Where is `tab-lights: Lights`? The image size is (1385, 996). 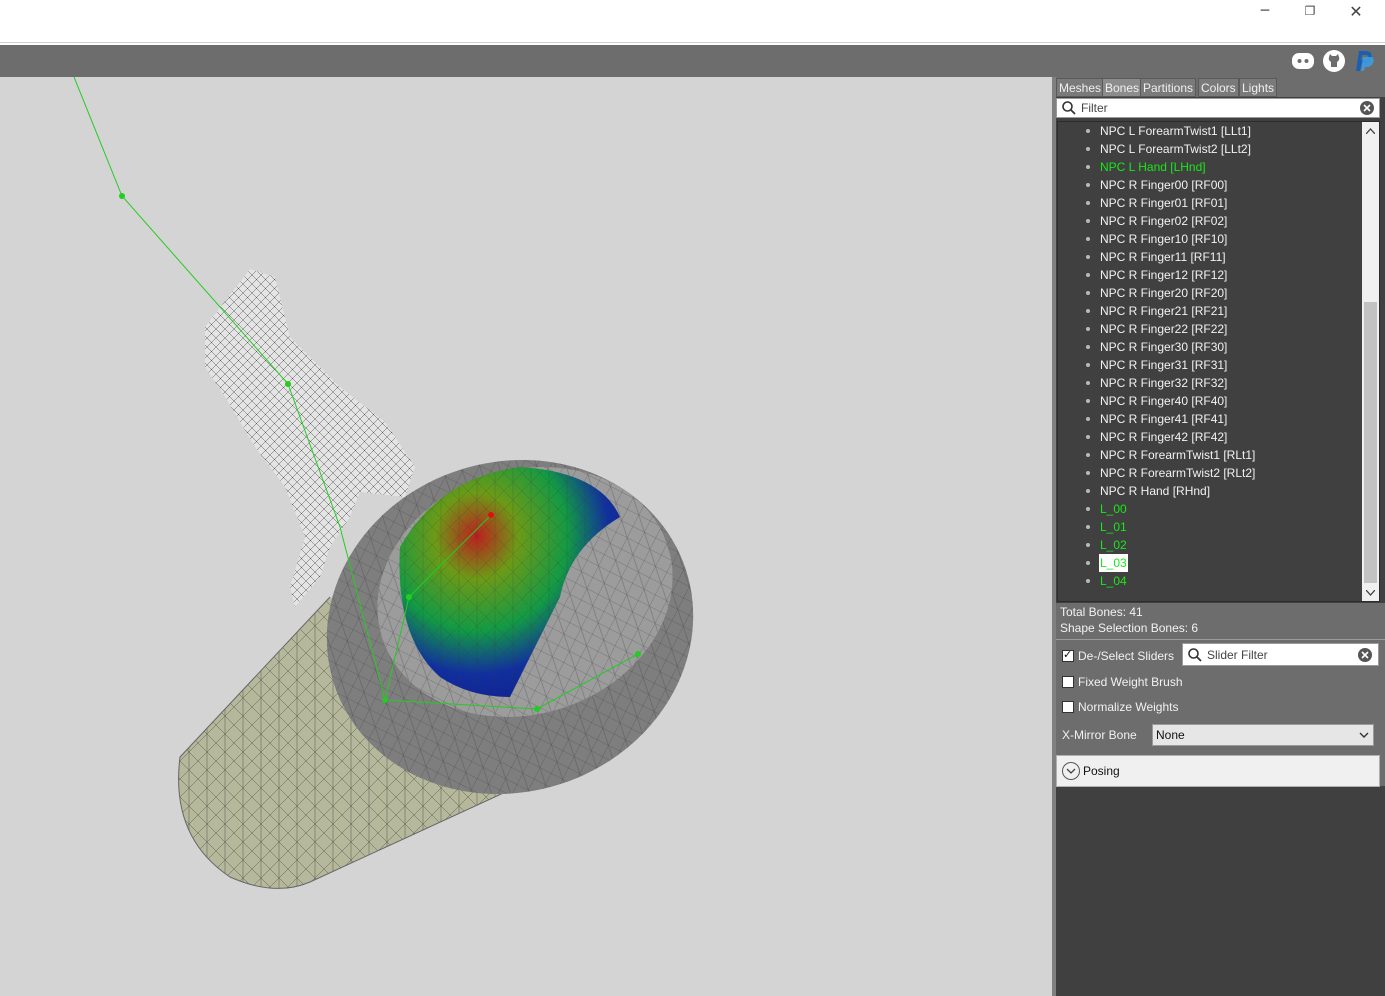 tab-lights: Lights is located at coordinates (1258, 87).